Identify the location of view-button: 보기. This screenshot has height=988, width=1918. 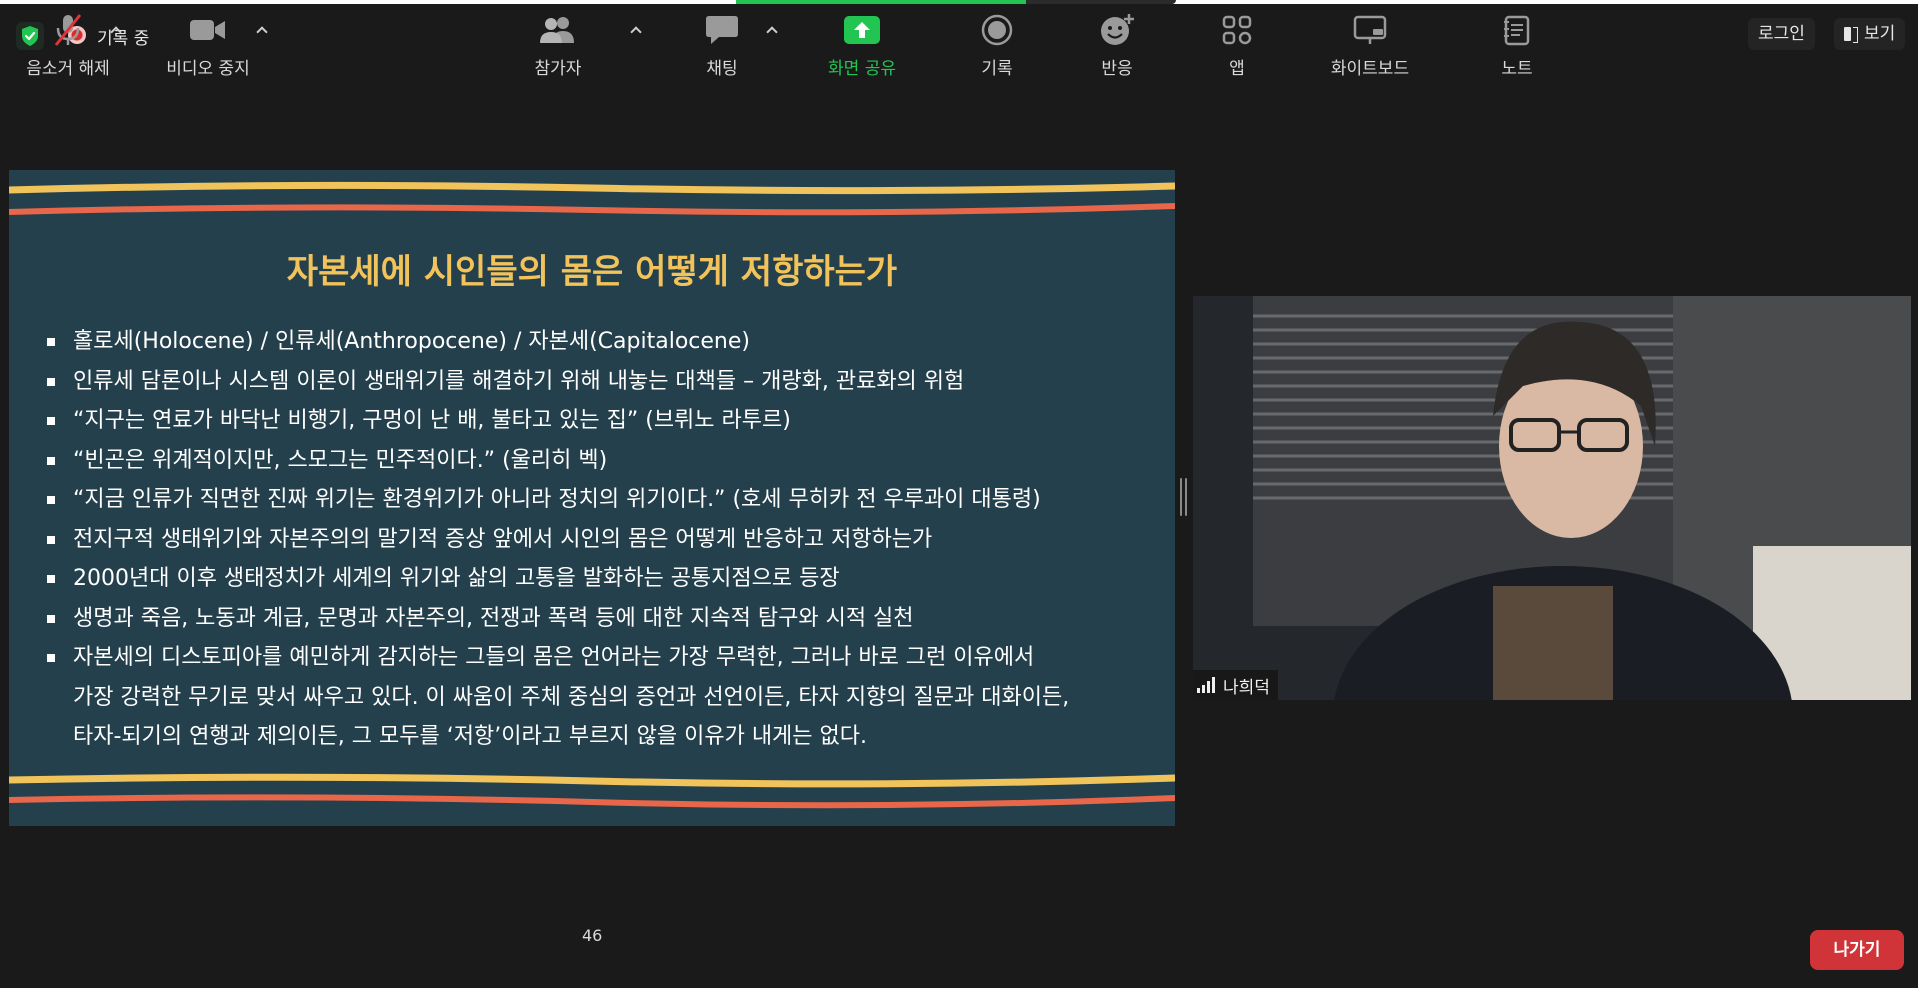
(1870, 34).